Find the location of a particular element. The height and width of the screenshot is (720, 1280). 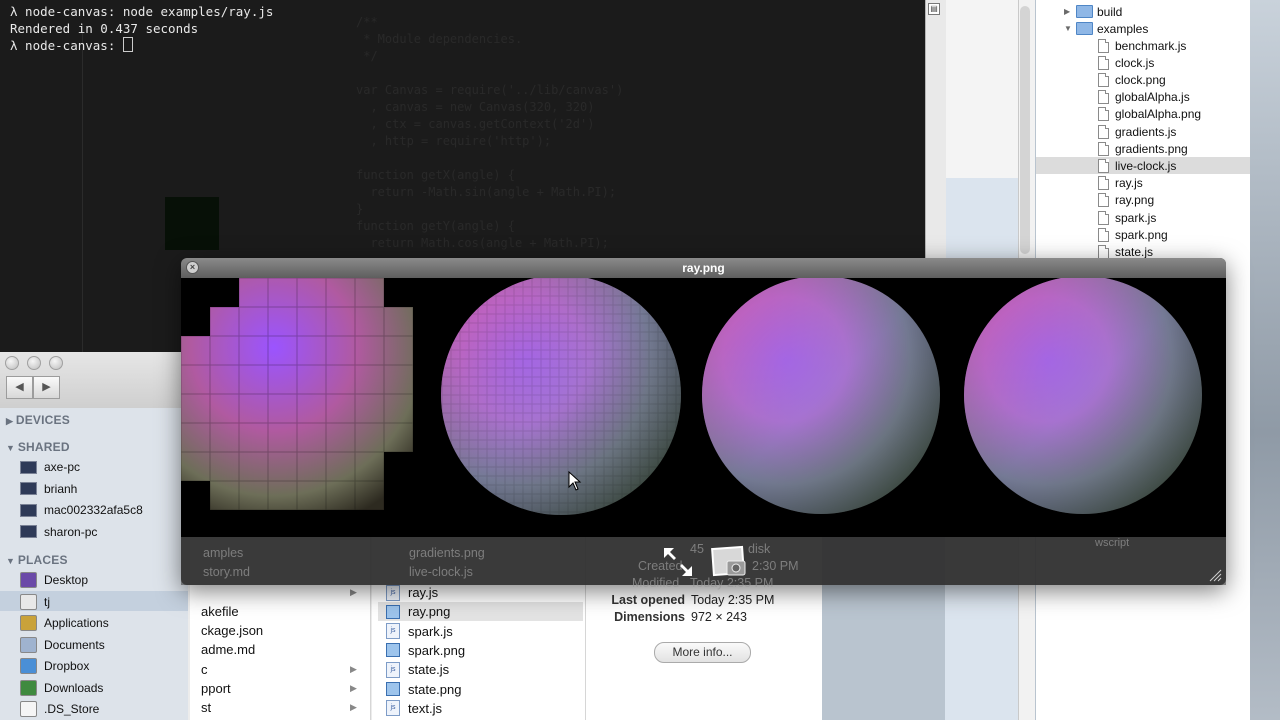

tree-file-label: gradients.js is located at coordinates (1146, 131).